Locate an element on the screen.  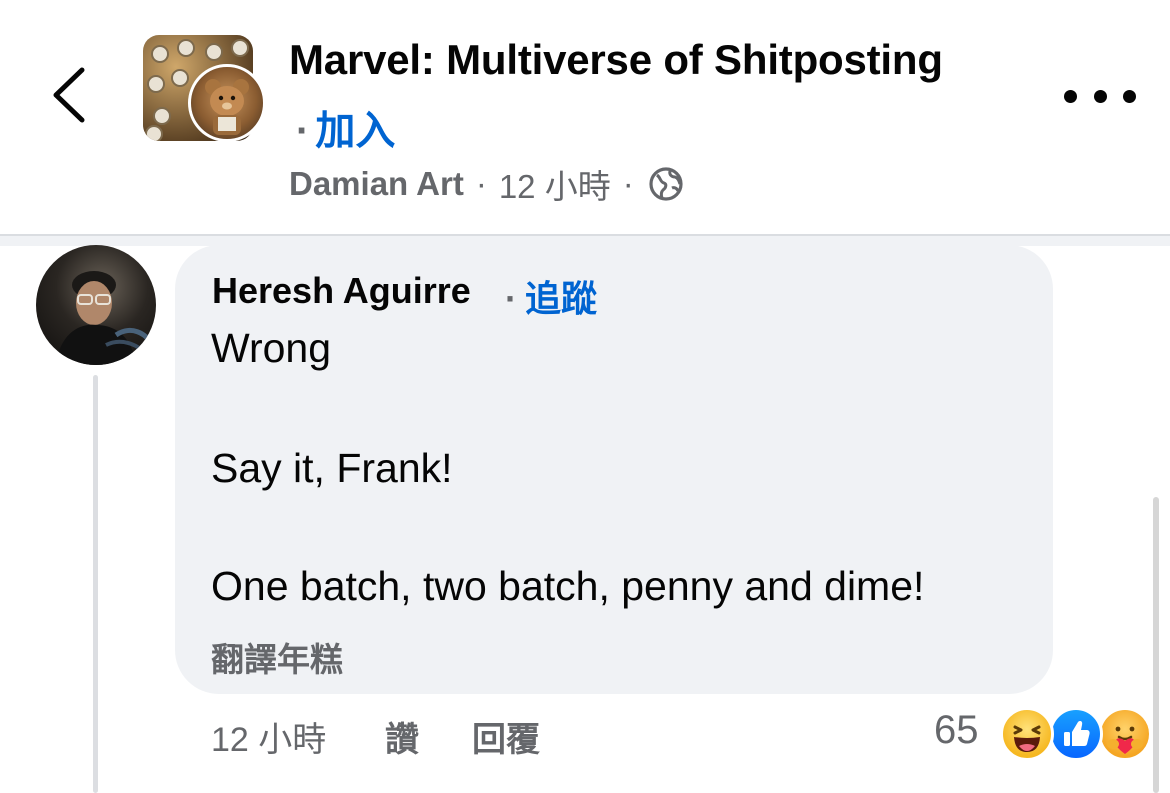
group-name: Marvel: Multiverse of Shitposting is located at coordinates (616, 60).